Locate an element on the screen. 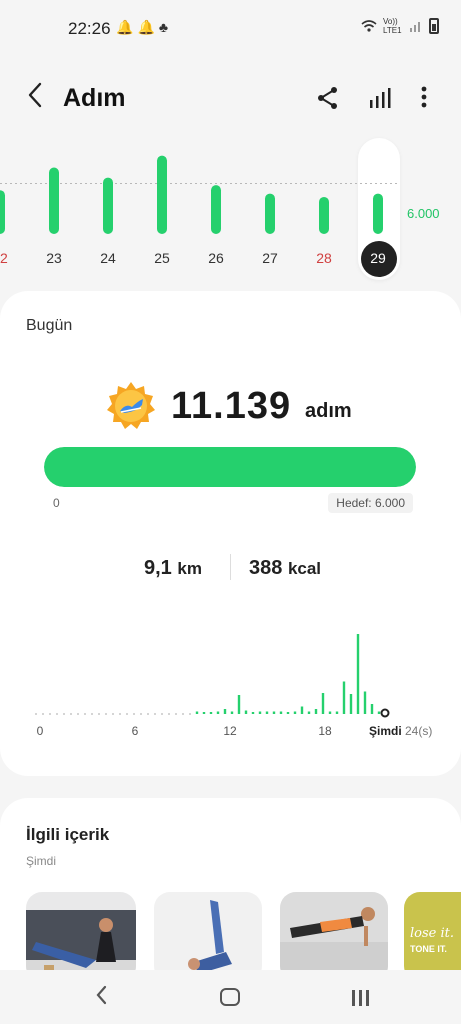  progress-fill is located at coordinates (230, 467).